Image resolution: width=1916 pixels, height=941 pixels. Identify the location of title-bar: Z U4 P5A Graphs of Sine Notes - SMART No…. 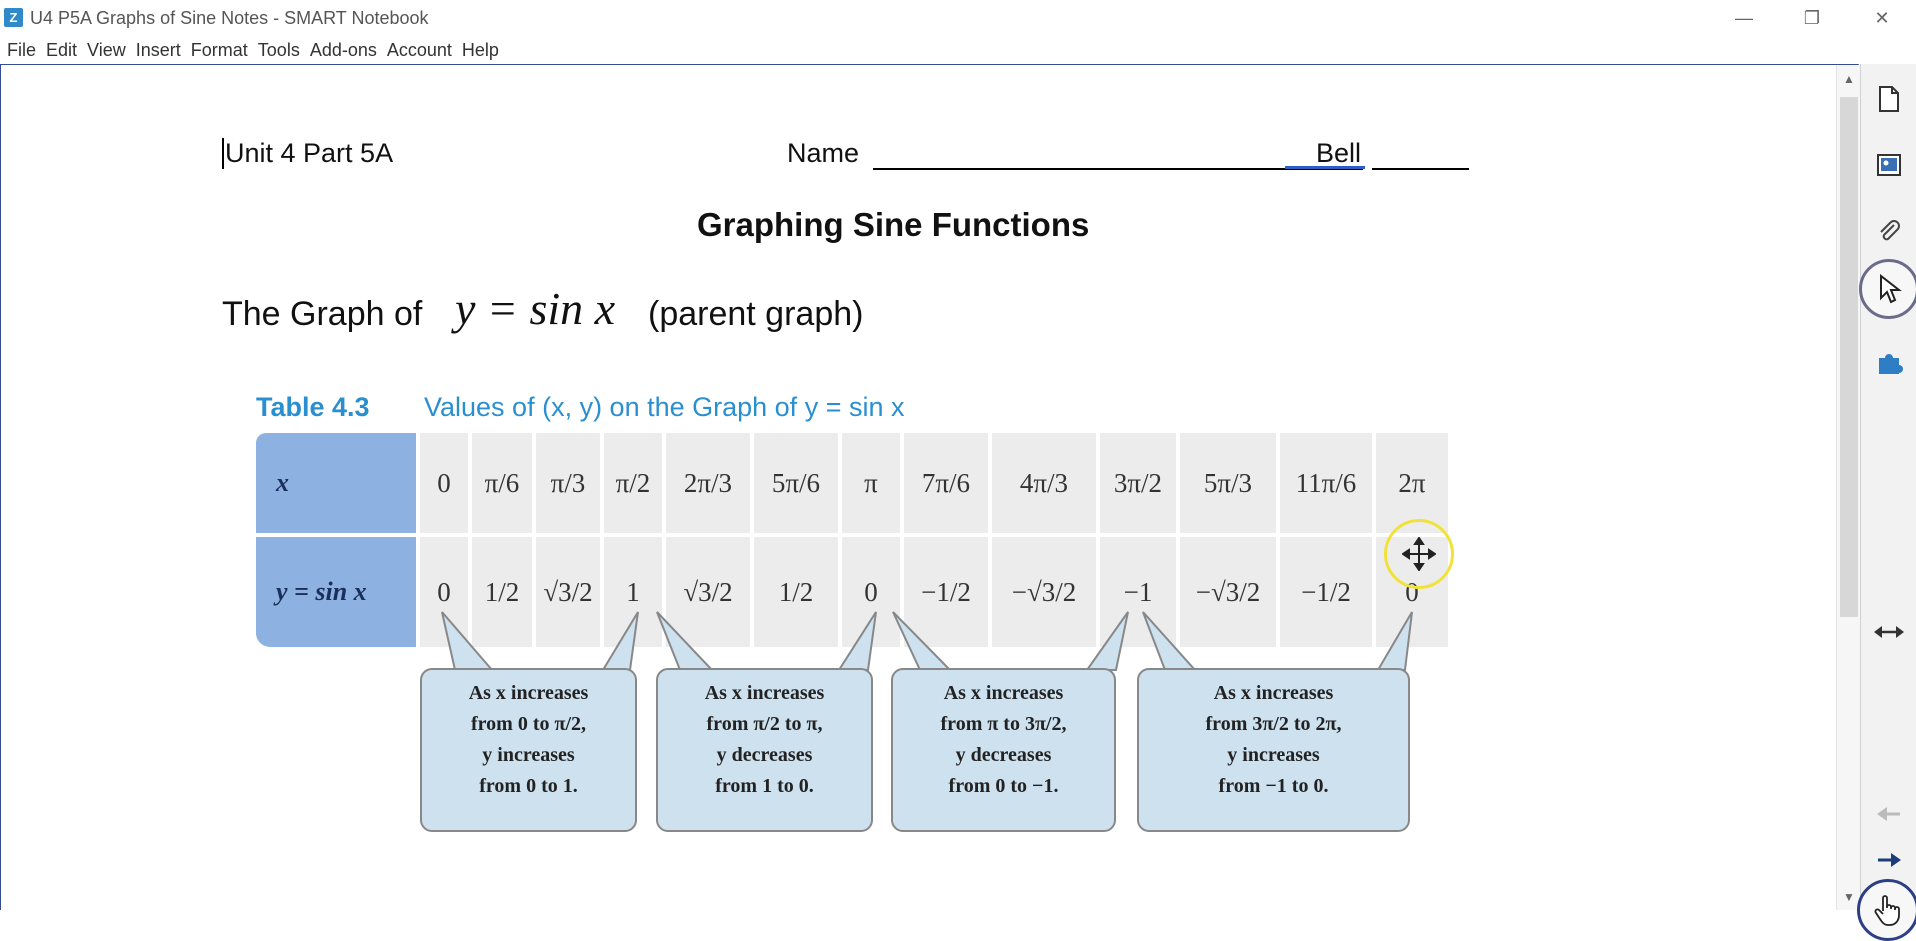
(958, 18).